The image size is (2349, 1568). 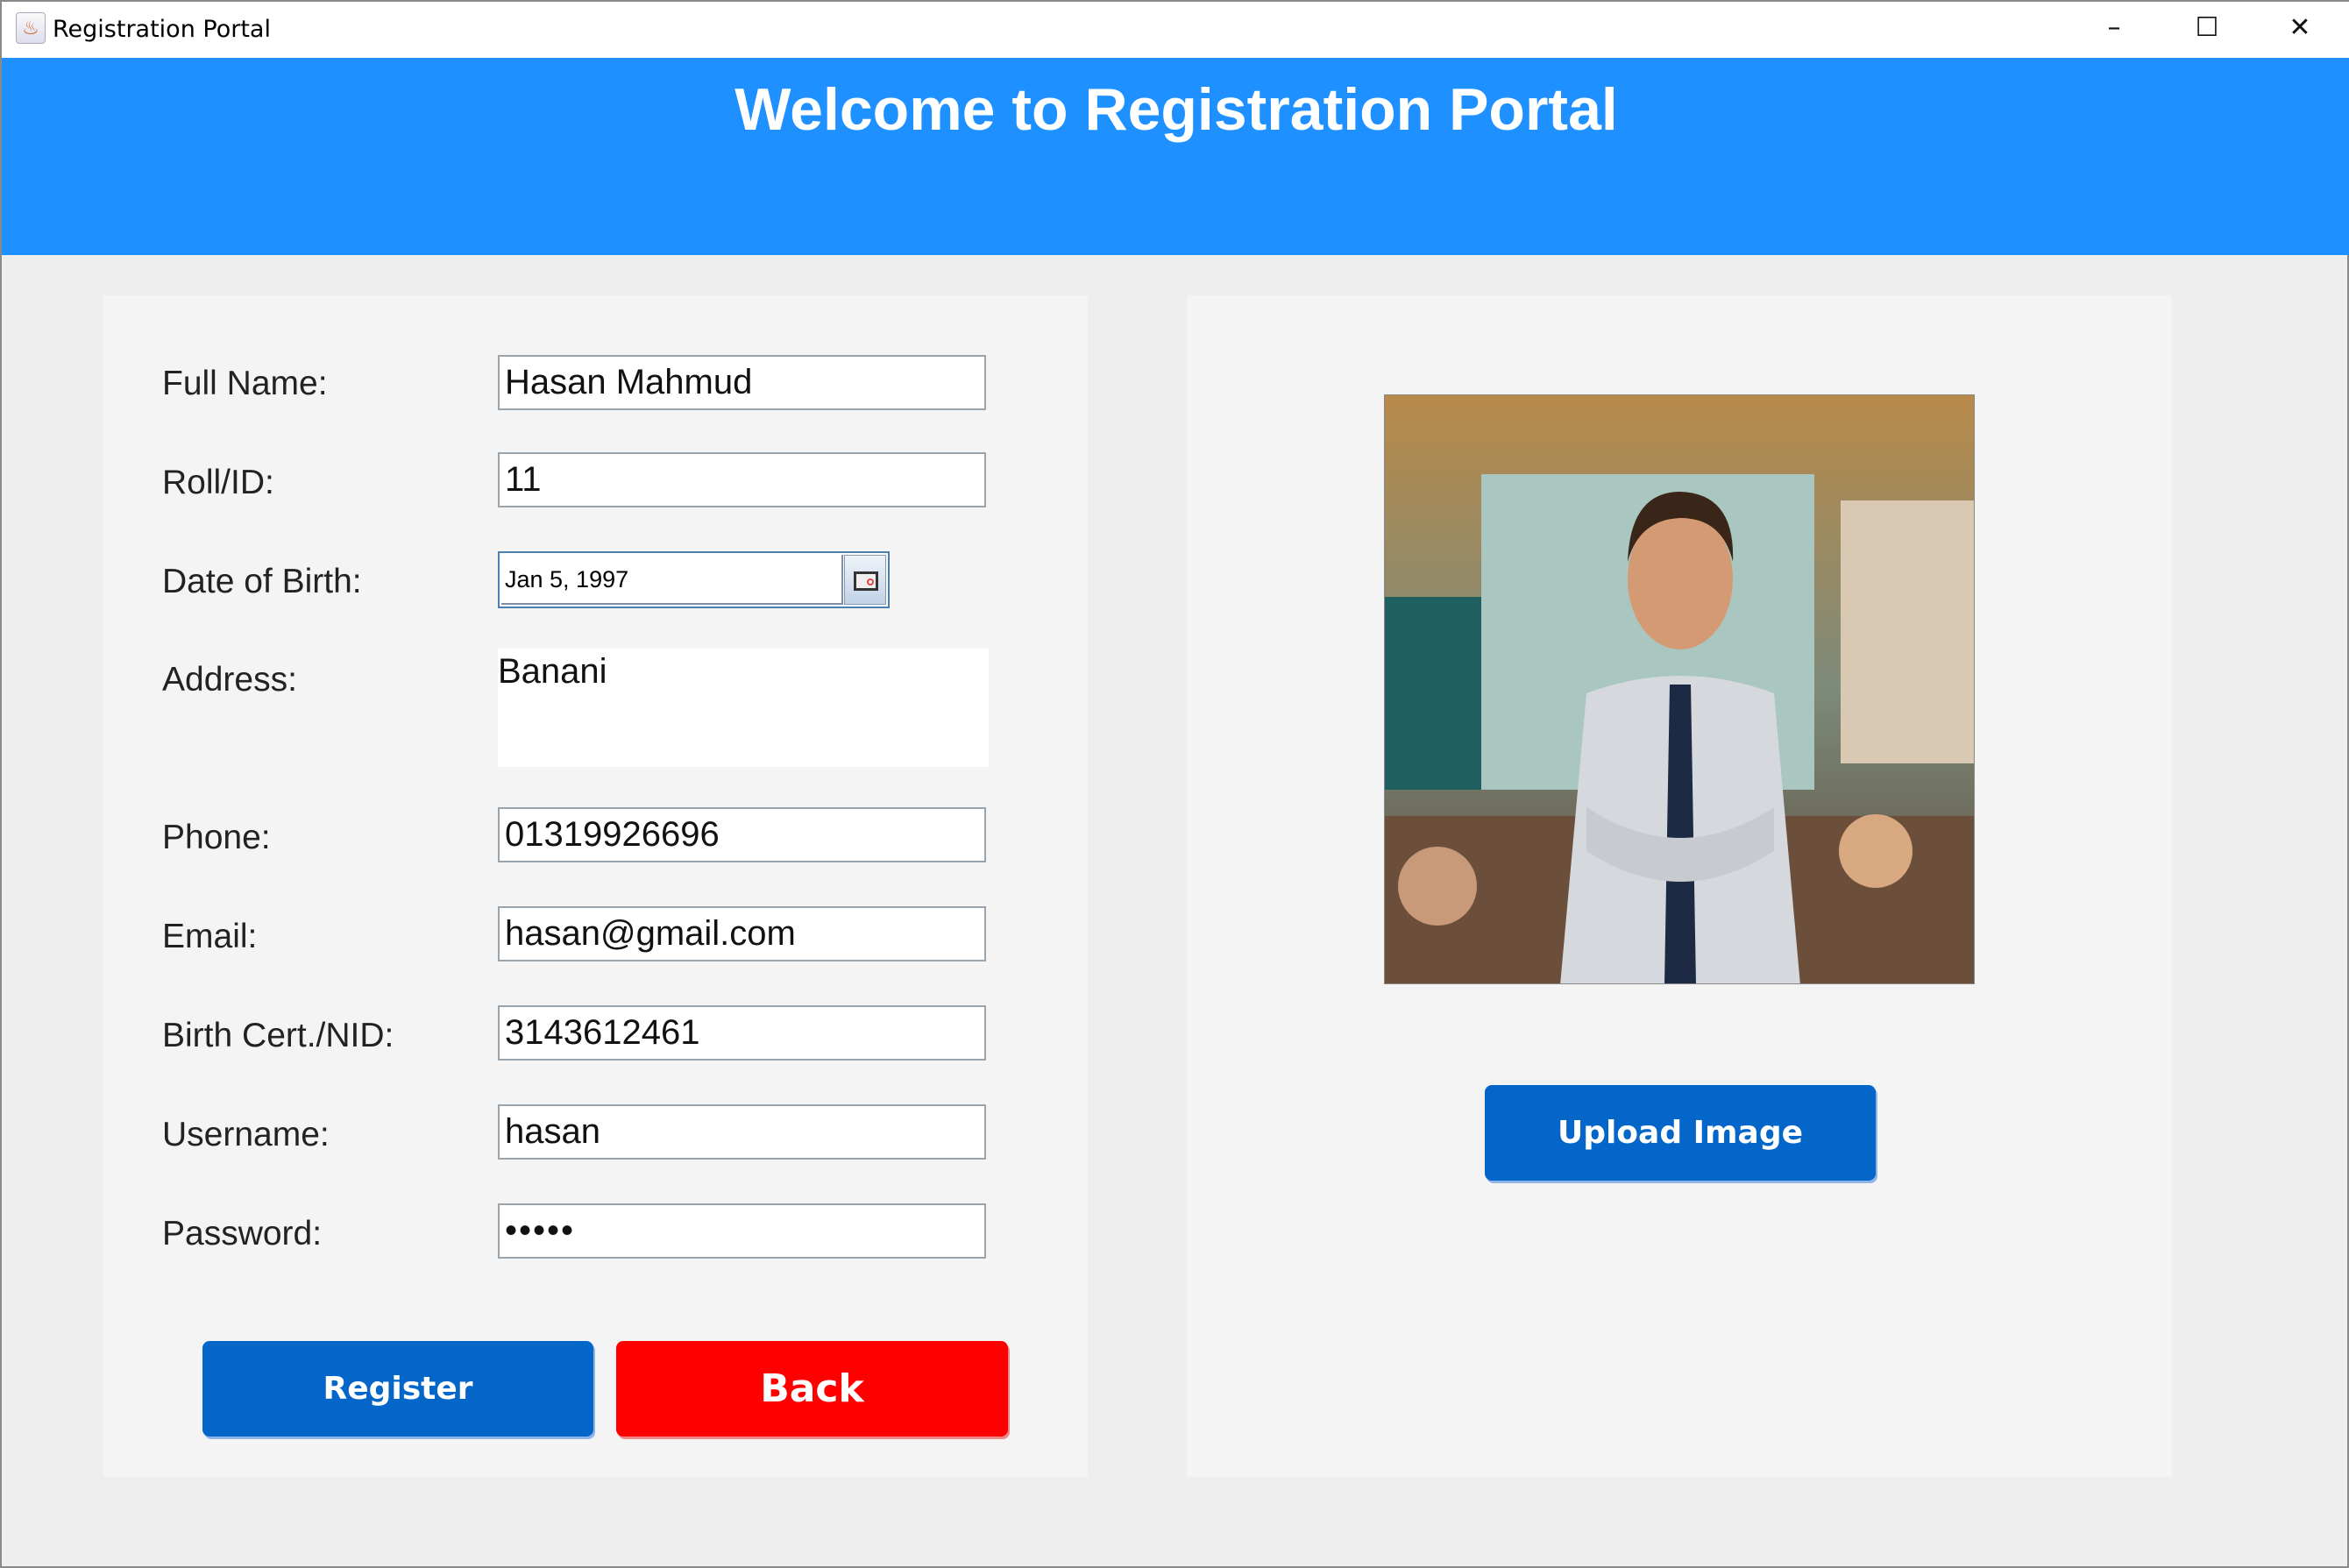 What do you see at coordinates (742, 382) in the screenshot?
I see `full-name-input: Hasan Mahmud` at bounding box center [742, 382].